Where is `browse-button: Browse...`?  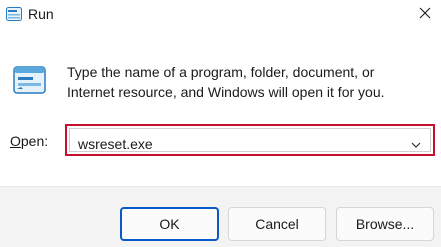
browse-button: Browse... is located at coordinates (385, 224).